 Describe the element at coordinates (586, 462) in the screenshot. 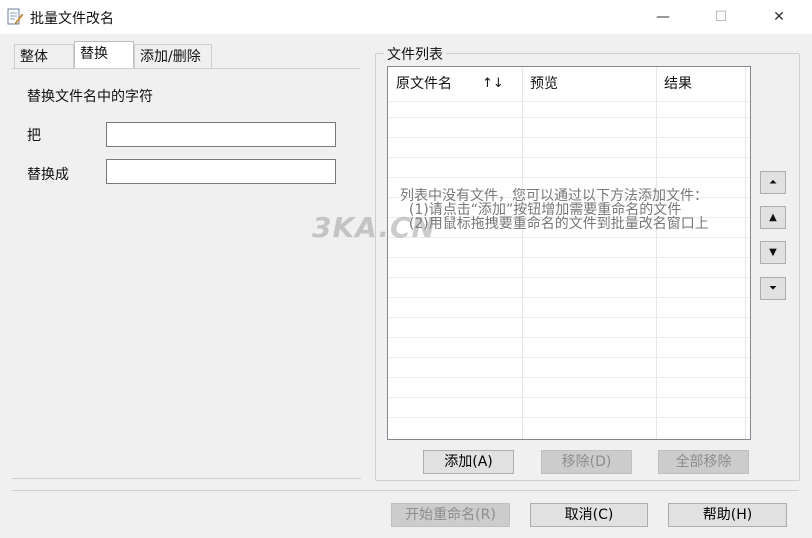

I see `remove-button: 移除(D)` at that location.